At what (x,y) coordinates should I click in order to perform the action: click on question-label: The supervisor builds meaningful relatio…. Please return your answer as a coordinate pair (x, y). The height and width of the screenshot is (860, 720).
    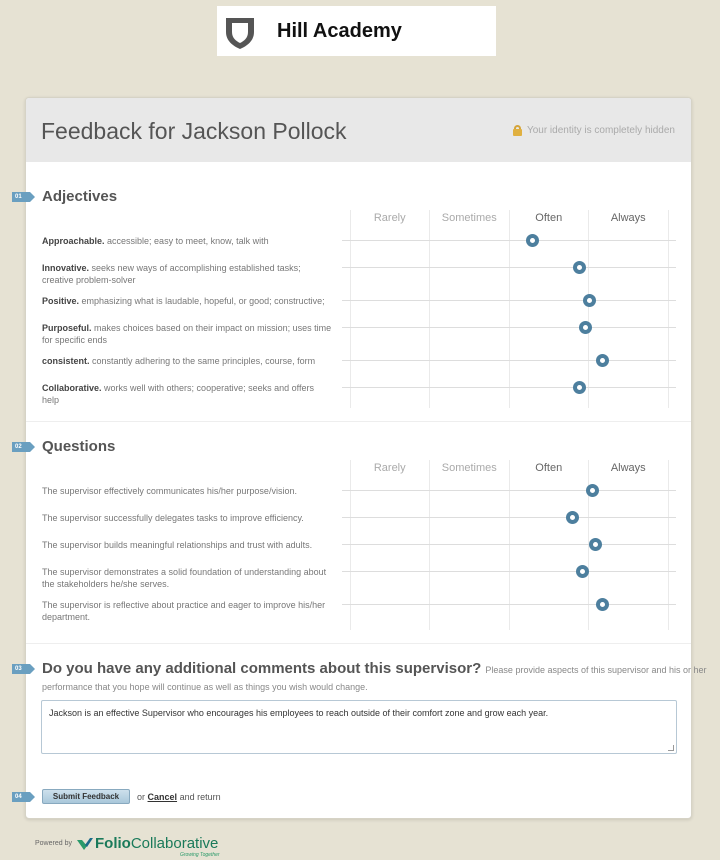
    Looking at the image, I should click on (177, 545).